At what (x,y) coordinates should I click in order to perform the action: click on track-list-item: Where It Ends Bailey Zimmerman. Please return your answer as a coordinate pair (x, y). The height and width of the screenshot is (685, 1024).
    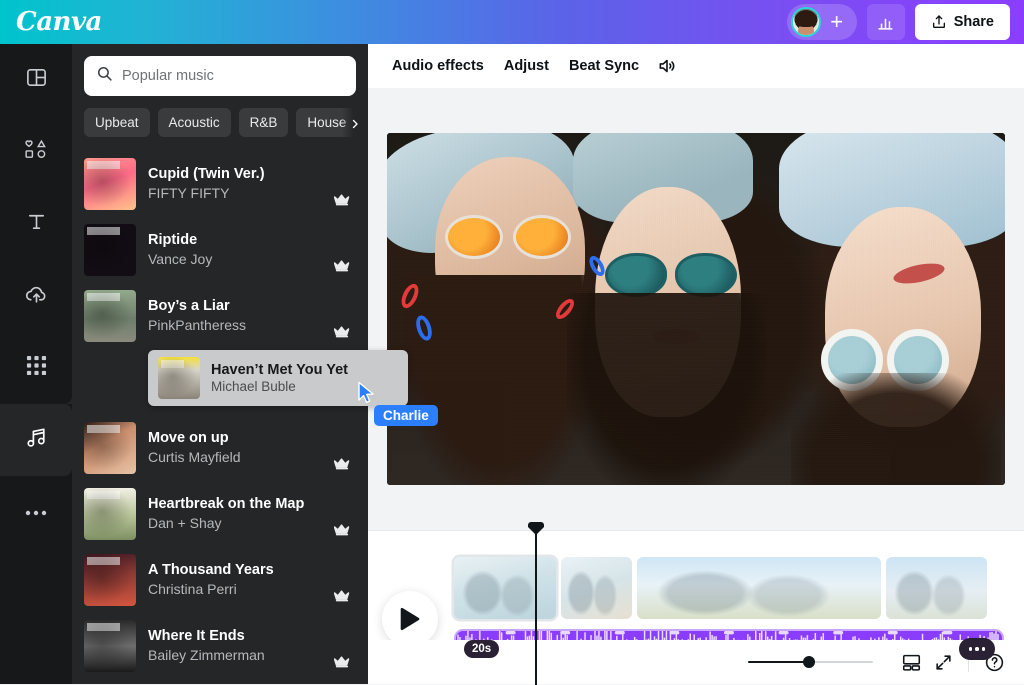
    Looking at the image, I should click on (220, 646).